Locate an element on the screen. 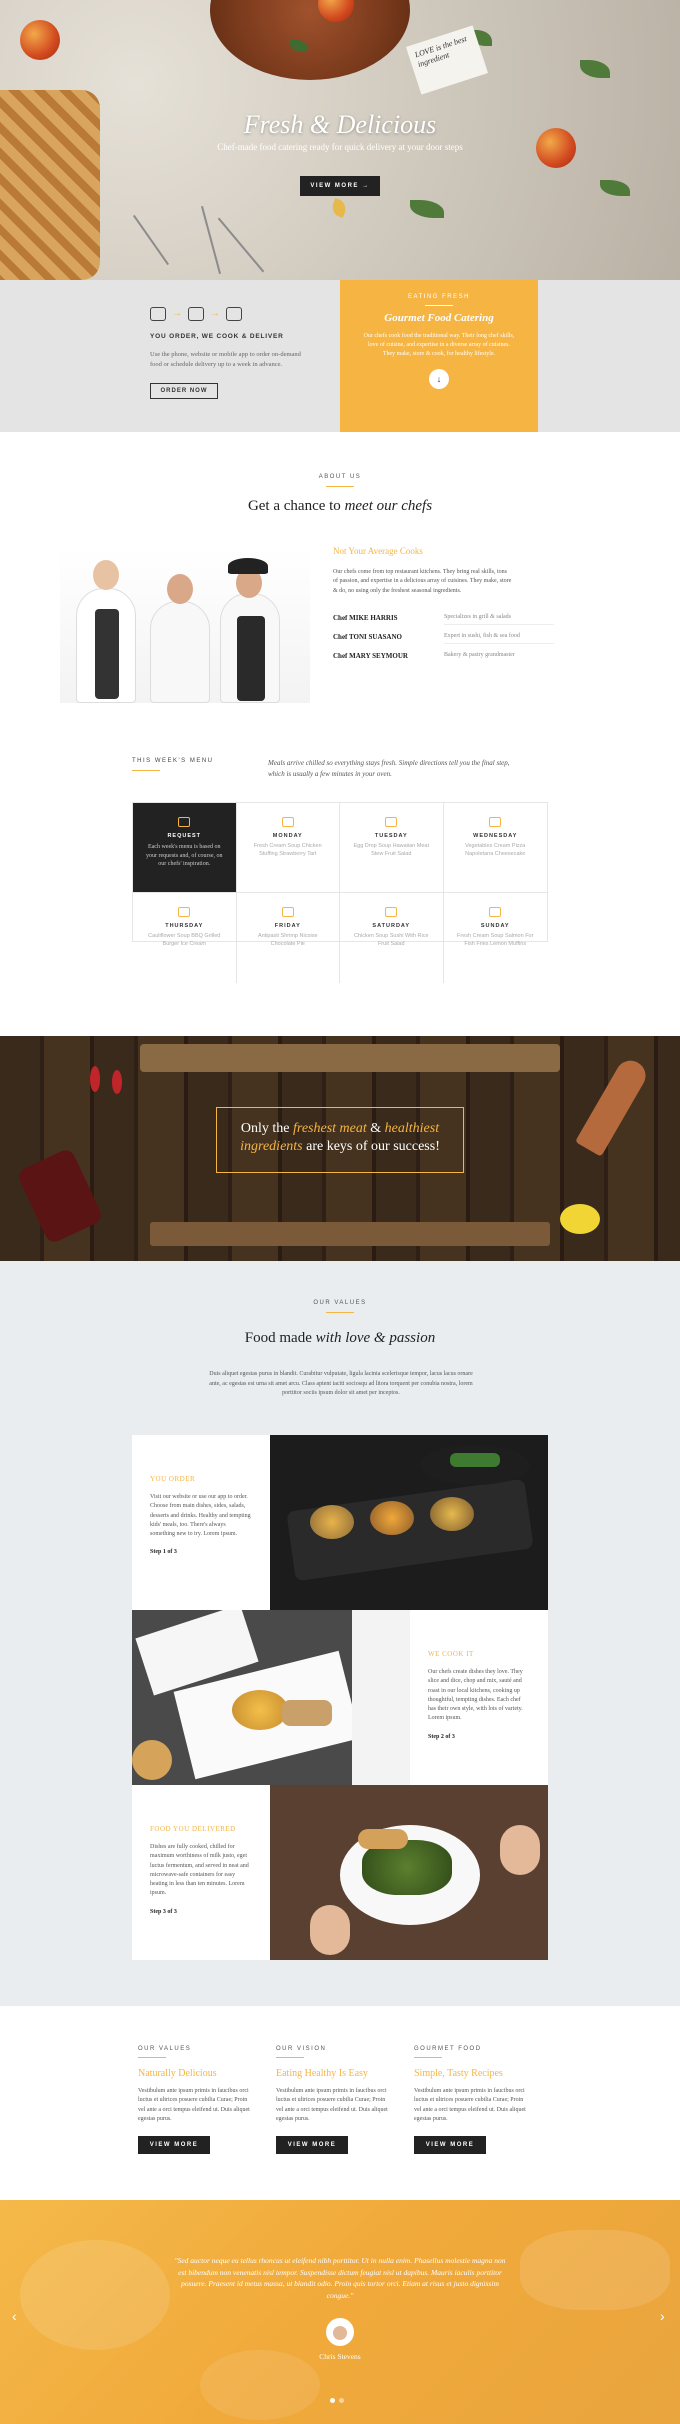 This screenshot has width=680, height=2424. slider-dot is located at coordinates (341, 2400).